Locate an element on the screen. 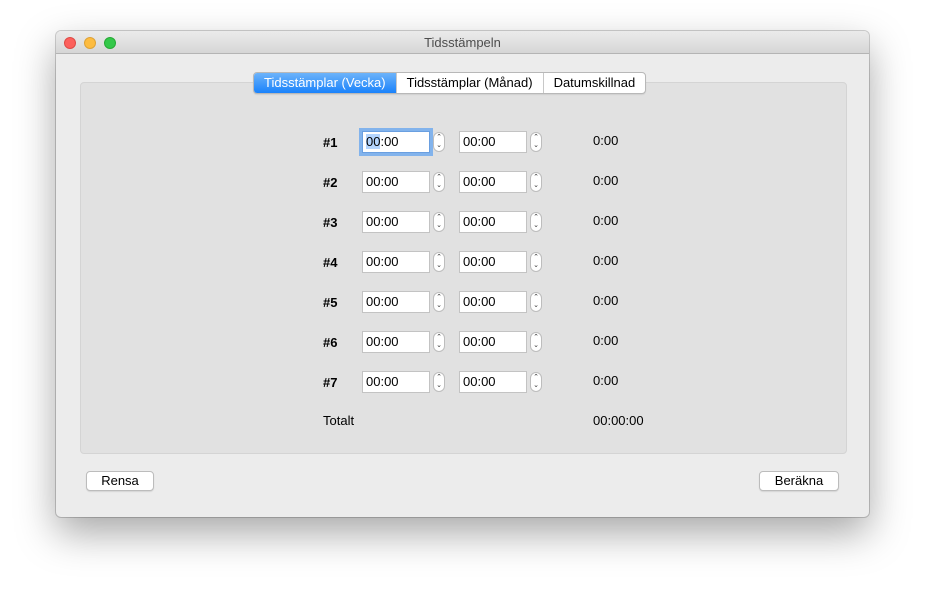 The image size is (925, 597). row-label: #4 is located at coordinates (330, 262).